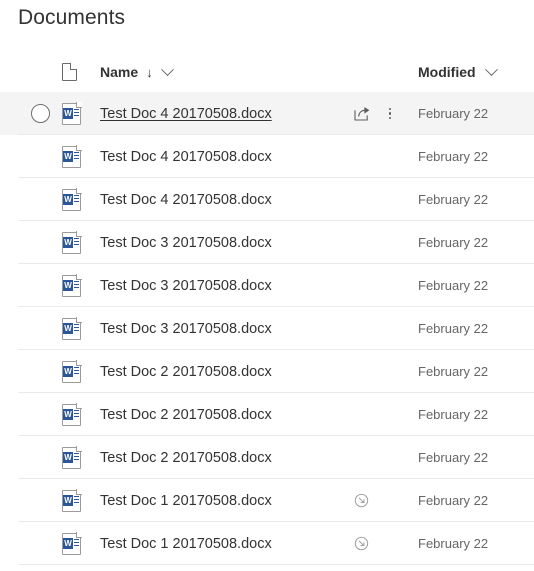 The width and height of the screenshot is (534, 571). What do you see at coordinates (72, 17) in the screenshot?
I see `page-title: Documents` at bounding box center [72, 17].